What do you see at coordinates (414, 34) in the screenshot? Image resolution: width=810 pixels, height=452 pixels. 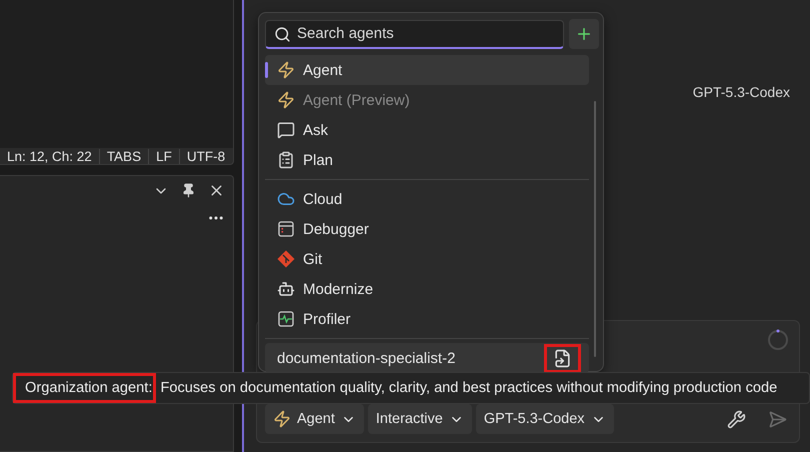 I see `search-field: Search agents` at bounding box center [414, 34].